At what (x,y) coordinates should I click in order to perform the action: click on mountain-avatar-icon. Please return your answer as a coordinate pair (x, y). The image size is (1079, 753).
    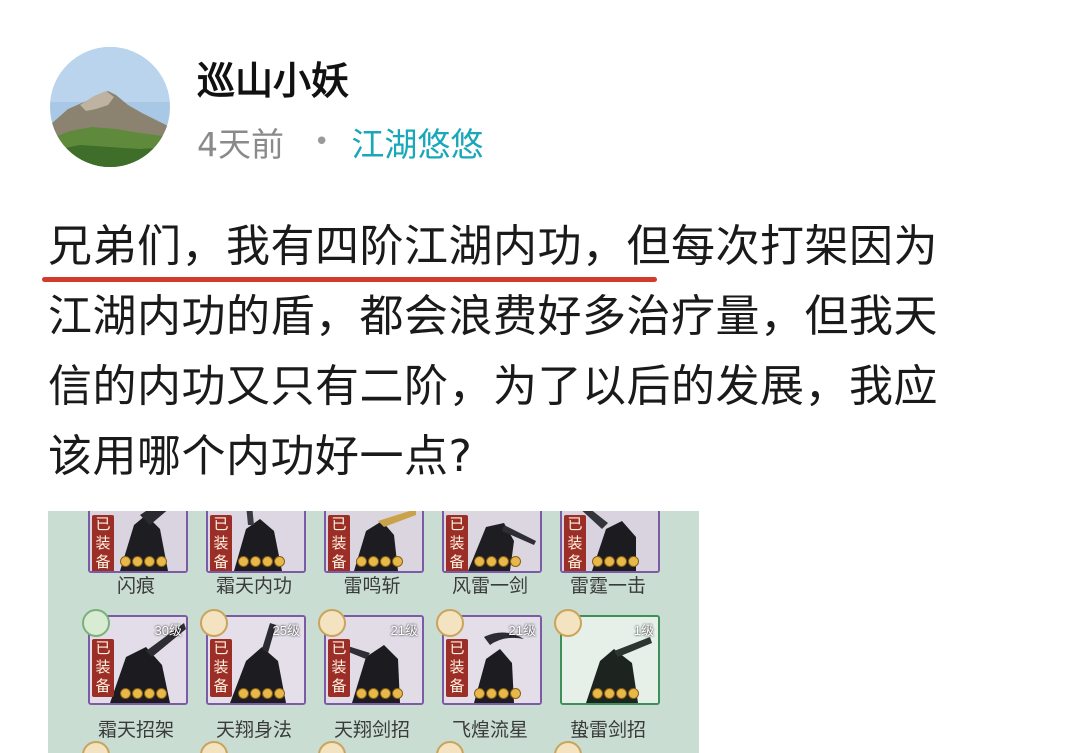
    Looking at the image, I should click on (110, 107).